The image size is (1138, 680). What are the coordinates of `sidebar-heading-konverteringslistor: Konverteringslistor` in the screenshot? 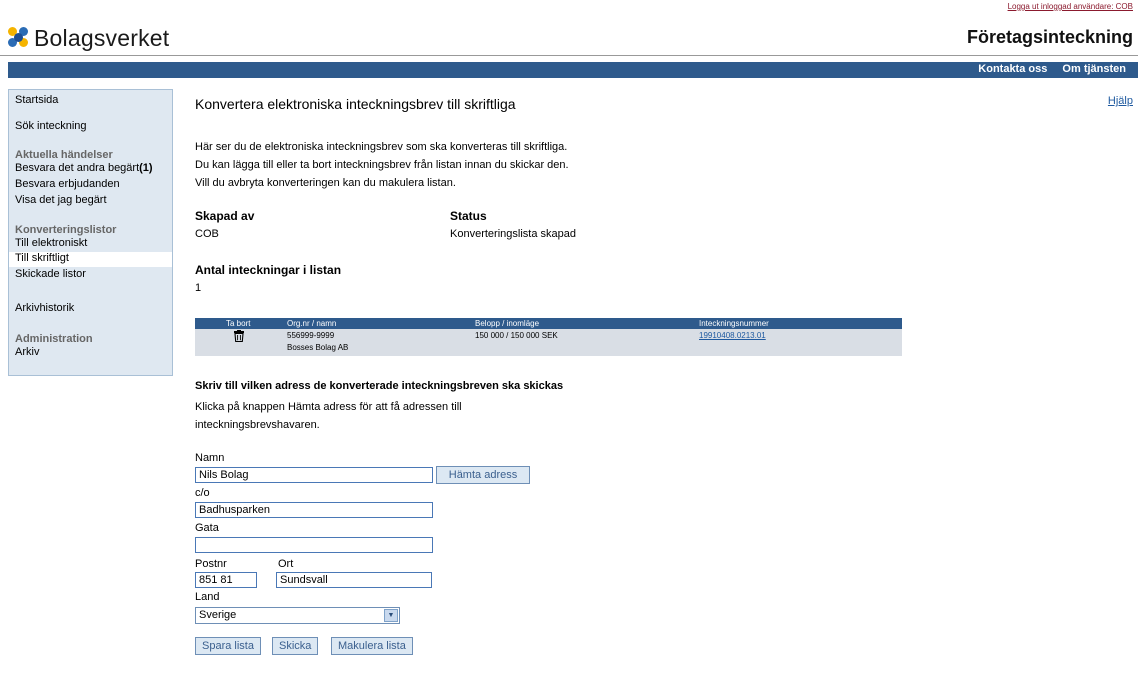 It's located at (66, 230).